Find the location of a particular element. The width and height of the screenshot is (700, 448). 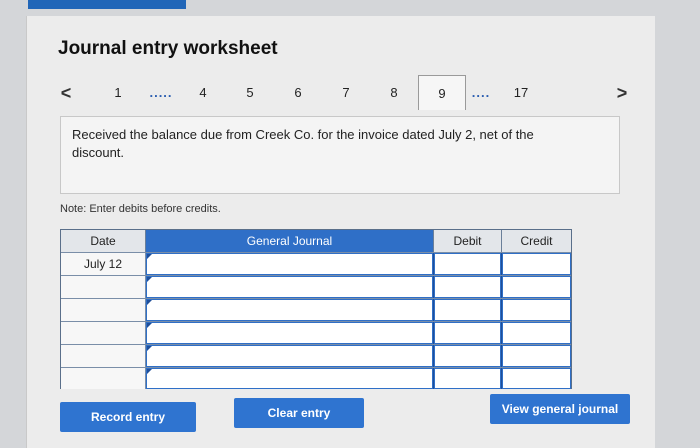

page-link-1: 1 is located at coordinates (118, 93).